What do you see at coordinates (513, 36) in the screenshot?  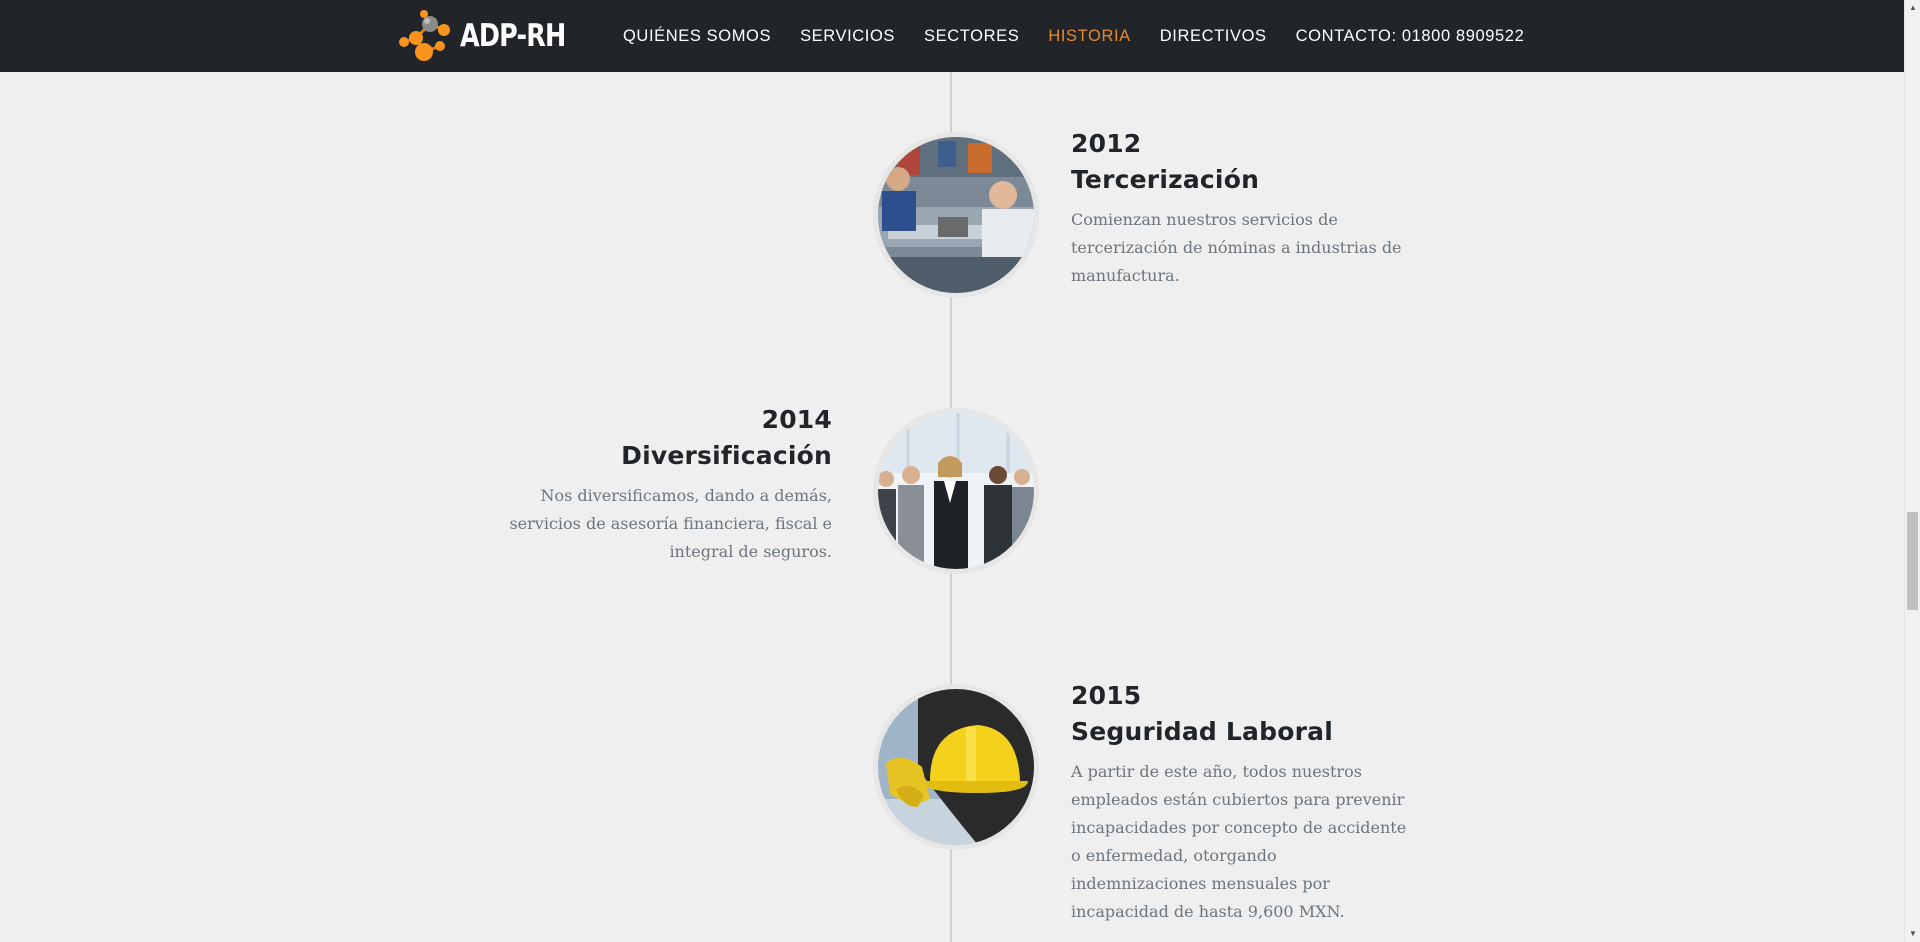 I see `brand-name: ADP-RH` at bounding box center [513, 36].